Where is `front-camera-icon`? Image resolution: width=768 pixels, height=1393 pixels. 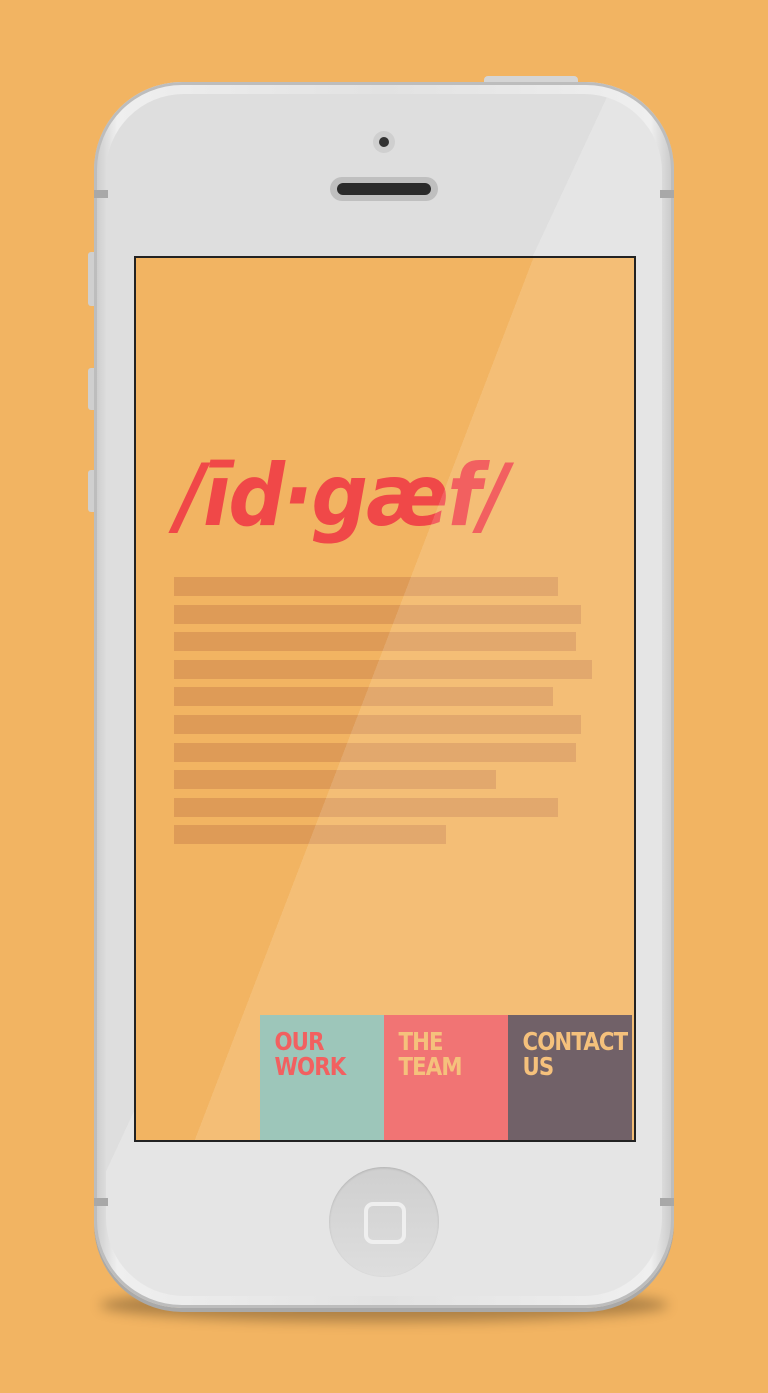
front-camera-icon is located at coordinates (384, 142).